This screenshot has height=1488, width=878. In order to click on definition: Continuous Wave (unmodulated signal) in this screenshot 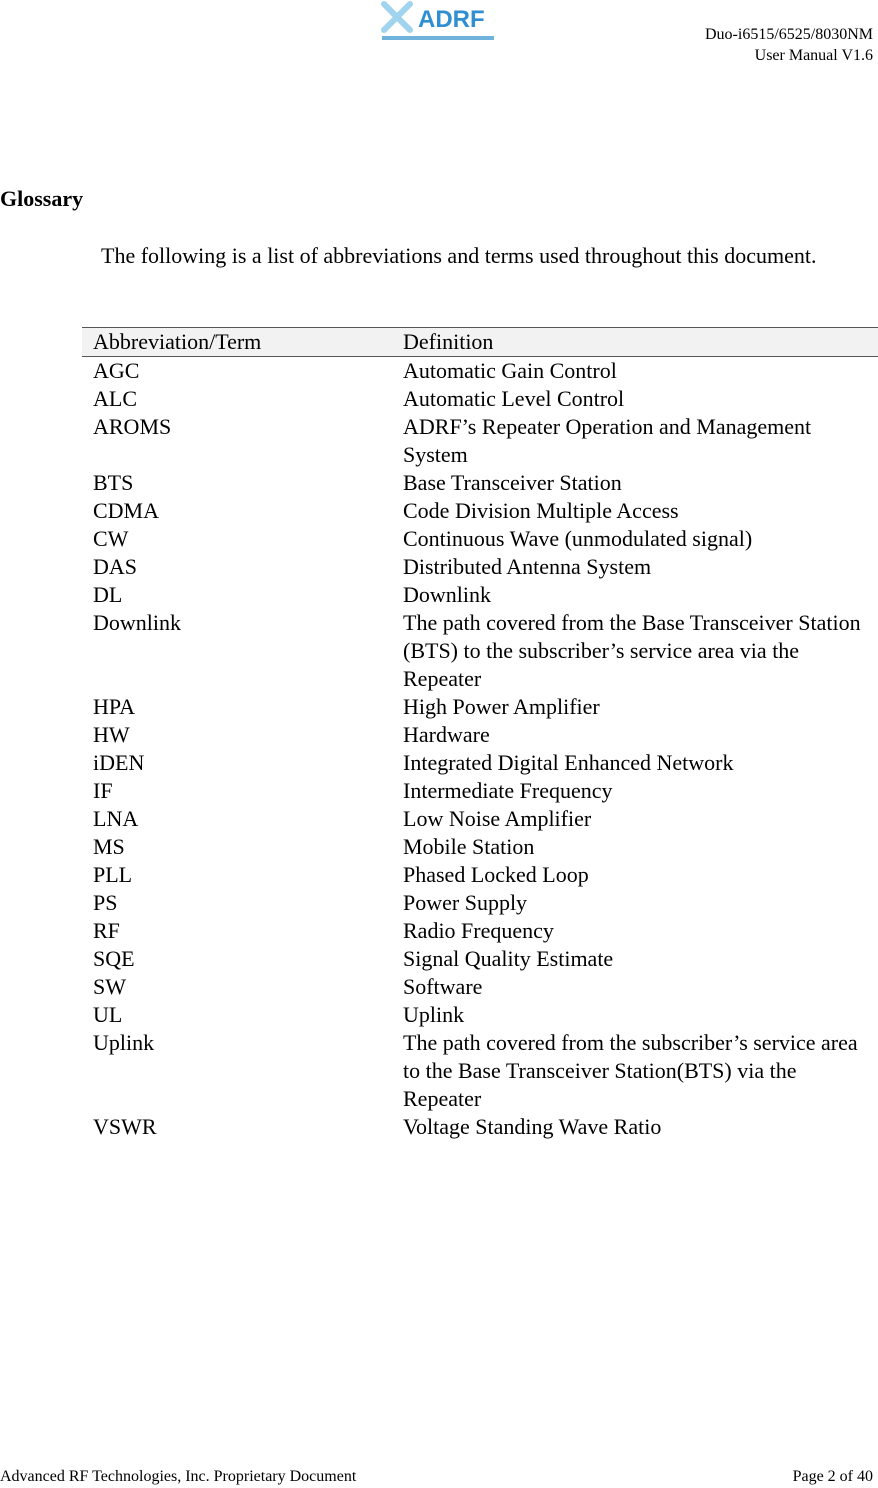, I will do `click(578, 538)`.